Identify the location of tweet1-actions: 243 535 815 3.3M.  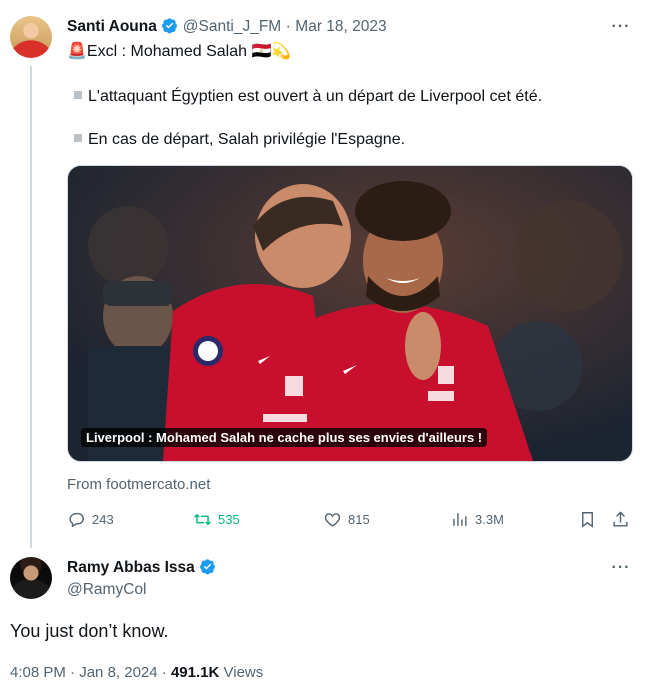
(328, 521).